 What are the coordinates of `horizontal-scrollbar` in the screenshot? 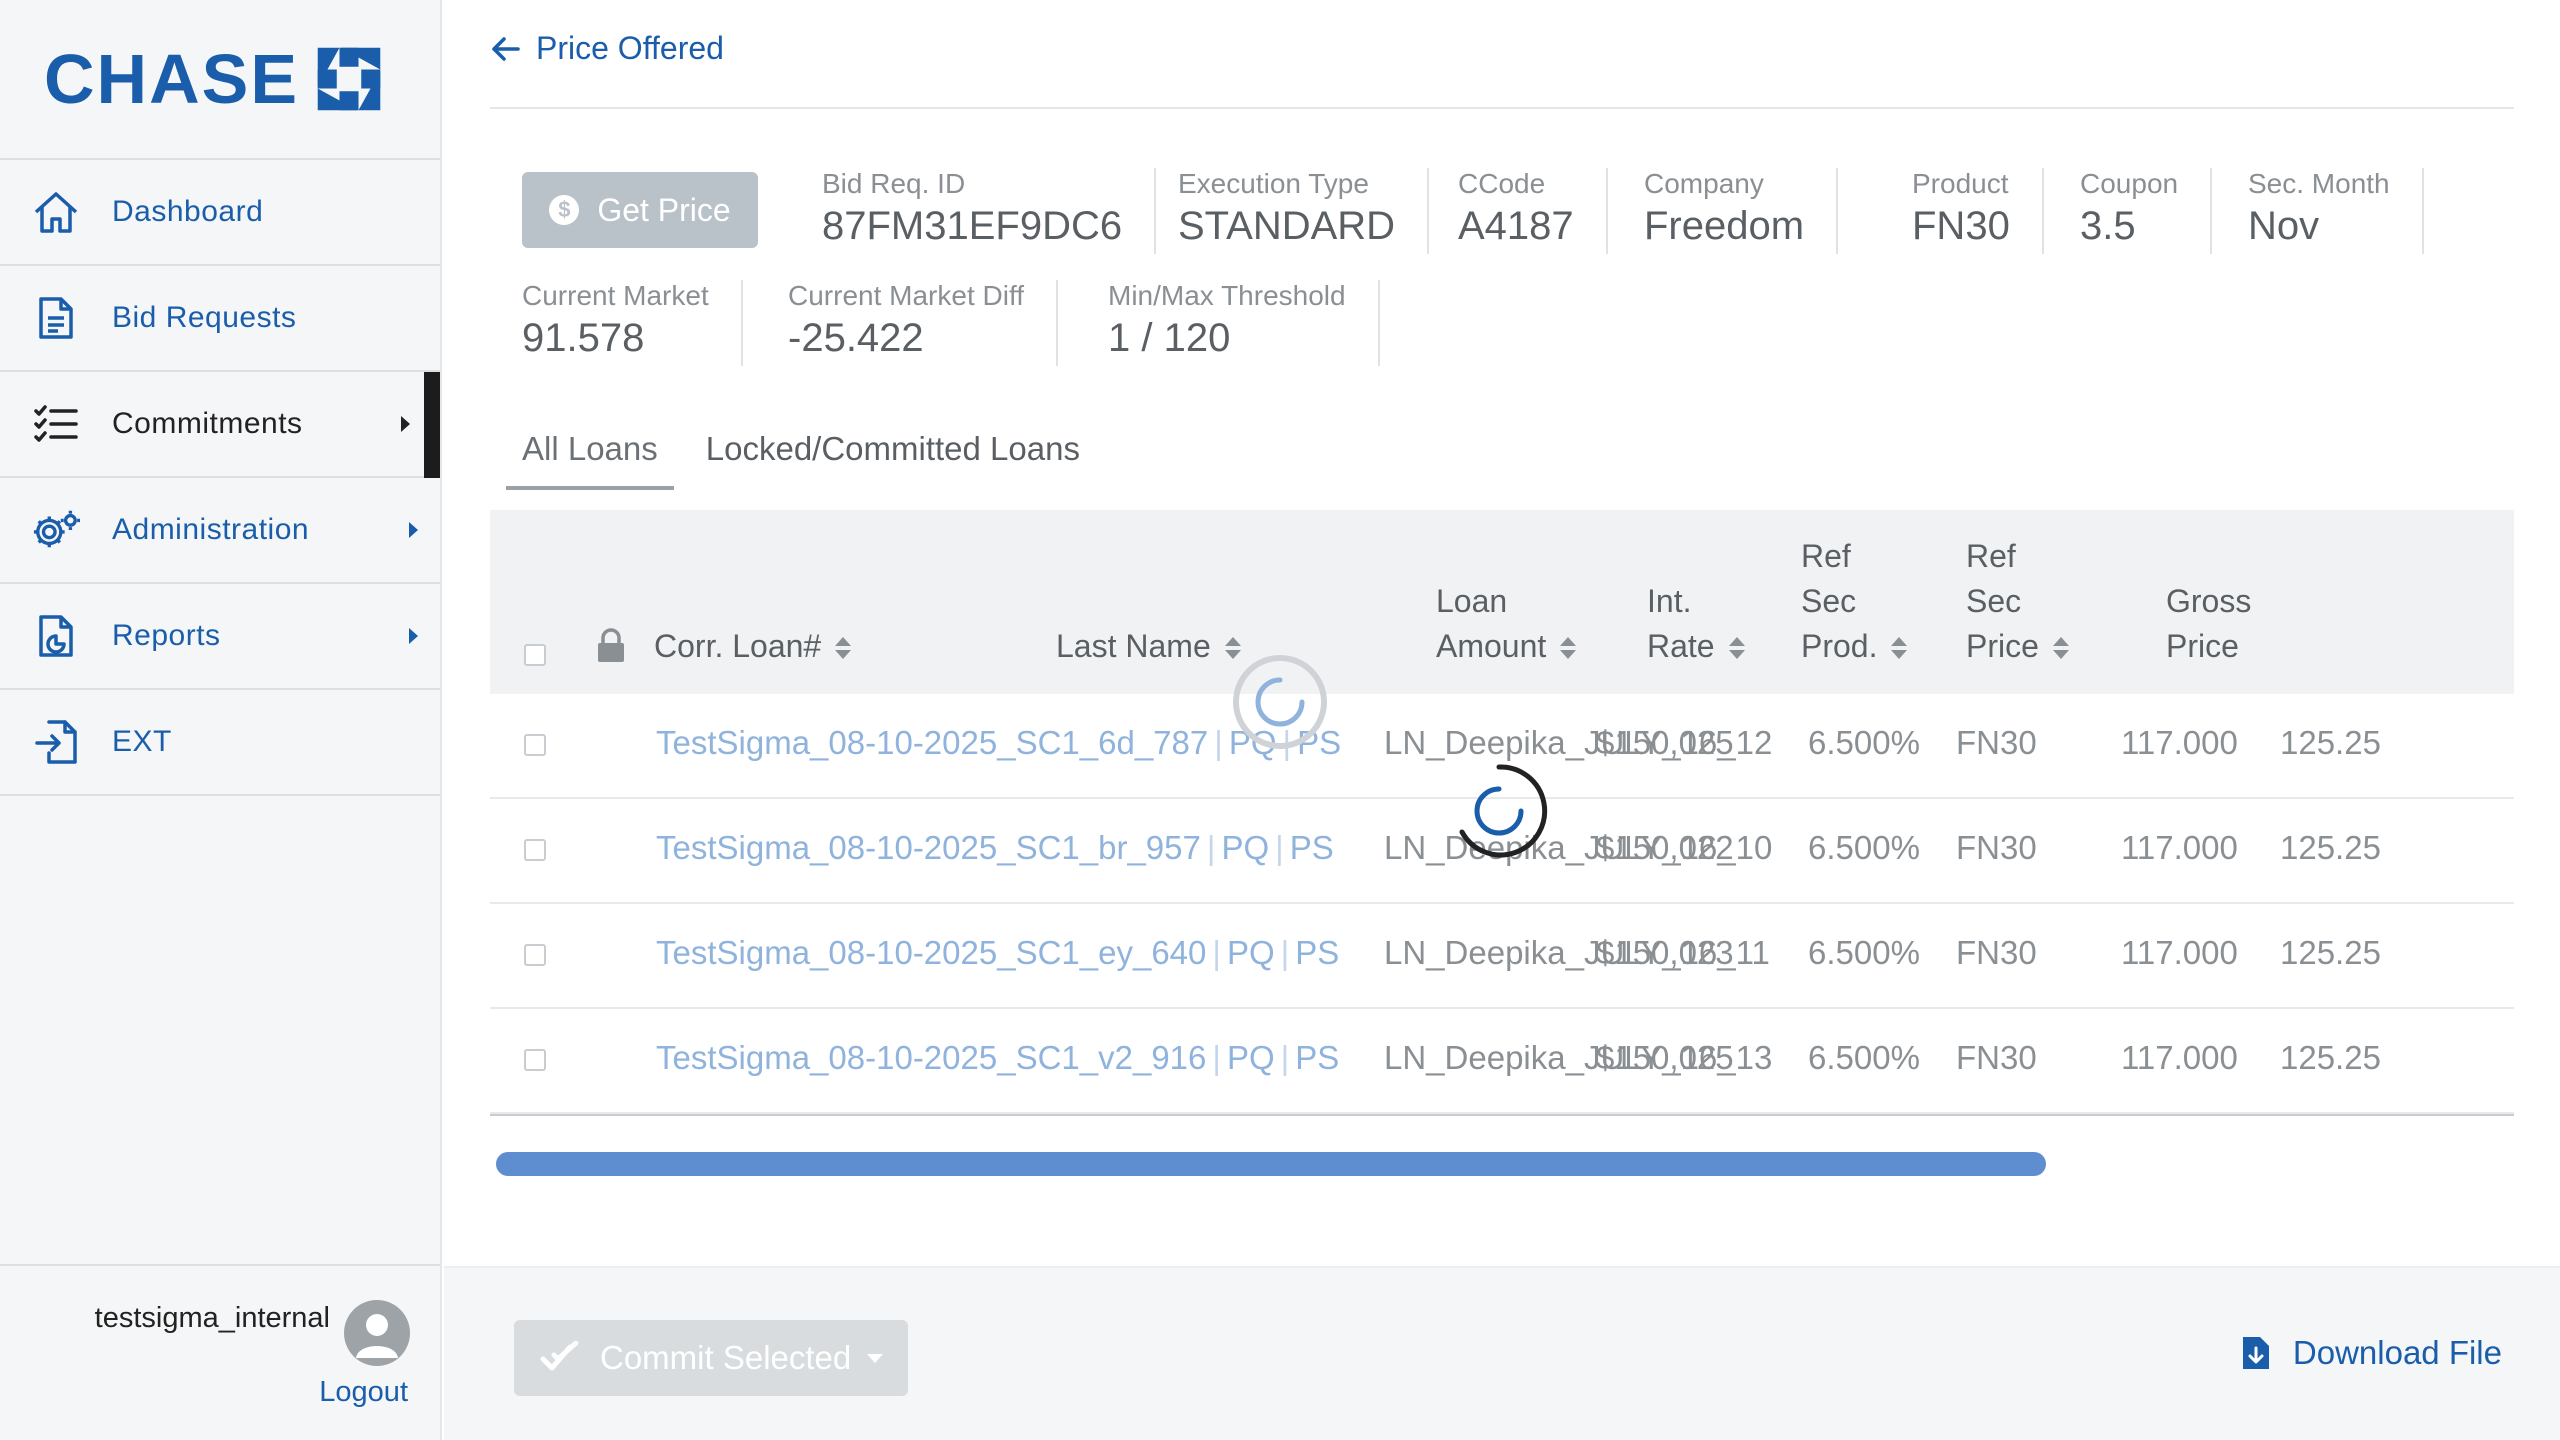 It's located at (1271, 1164).